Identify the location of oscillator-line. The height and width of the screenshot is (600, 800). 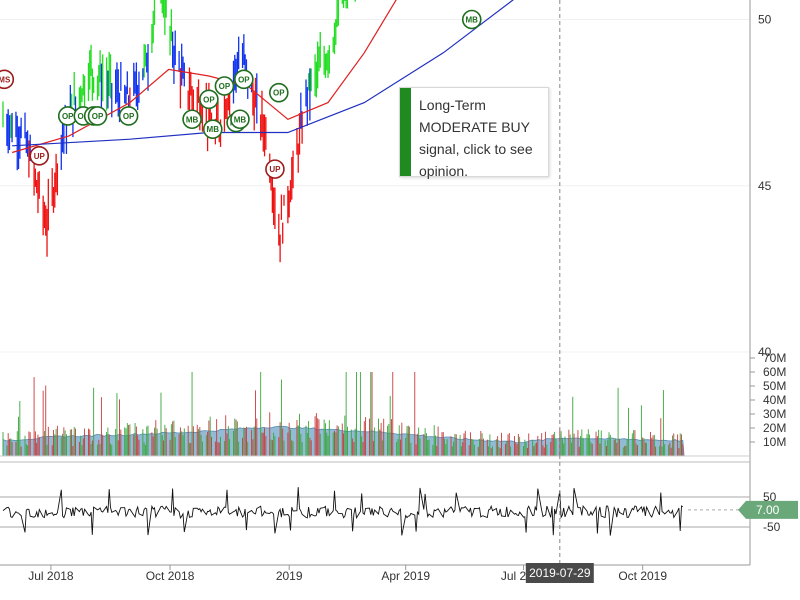
(343, 511).